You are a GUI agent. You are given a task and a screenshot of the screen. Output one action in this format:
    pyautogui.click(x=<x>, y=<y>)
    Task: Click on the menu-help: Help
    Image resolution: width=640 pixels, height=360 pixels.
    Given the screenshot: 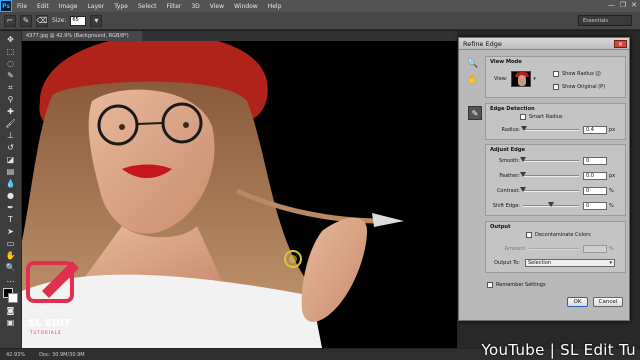 What is the action you would take?
    pyautogui.click(x=275, y=6)
    